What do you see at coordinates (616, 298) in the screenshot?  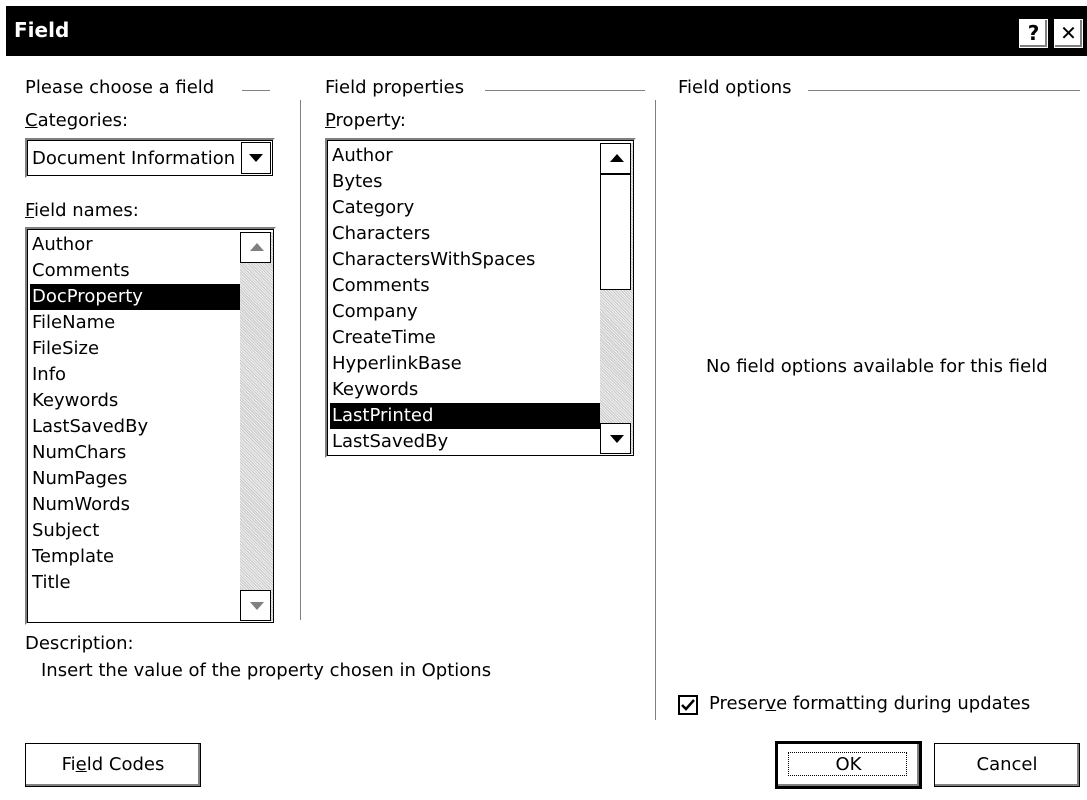 I see `property-scrollbar` at bounding box center [616, 298].